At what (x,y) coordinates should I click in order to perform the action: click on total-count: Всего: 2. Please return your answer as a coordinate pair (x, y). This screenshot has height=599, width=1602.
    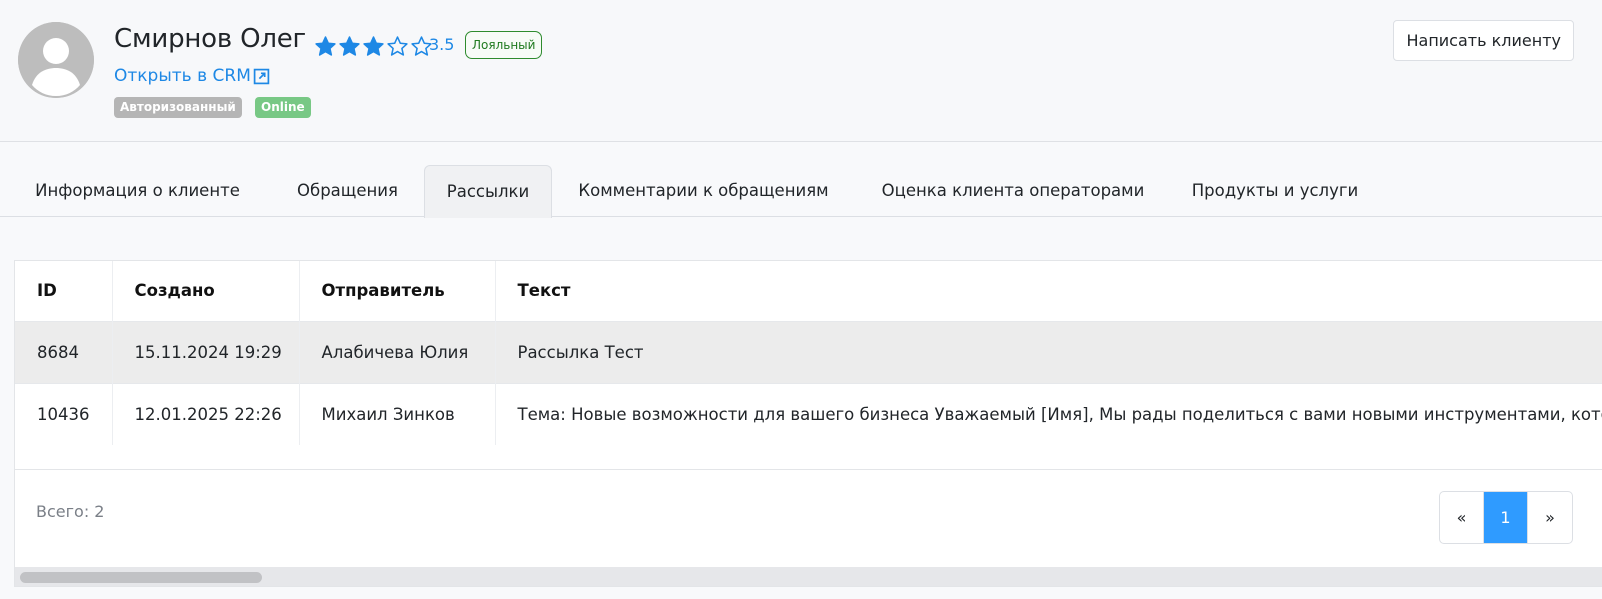
    Looking at the image, I should click on (70, 511).